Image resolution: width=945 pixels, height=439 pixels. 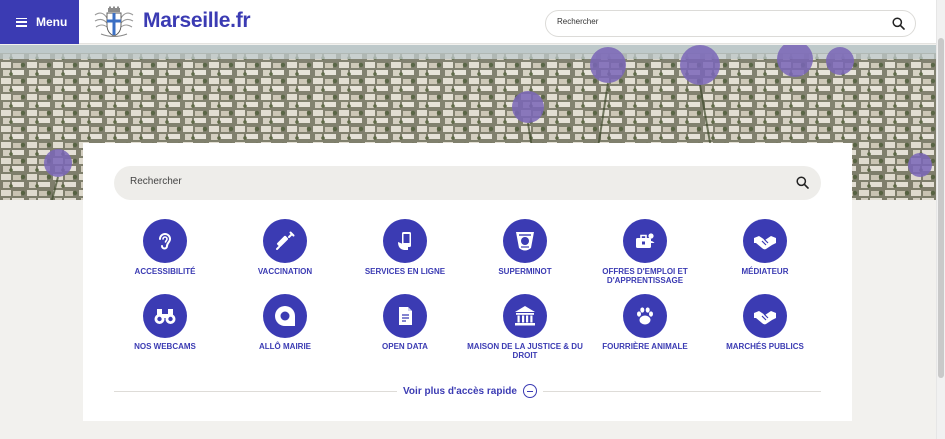 I want to click on see-more-quick-access-button: Voir plus d'accès rapide, so click(x=470, y=391).